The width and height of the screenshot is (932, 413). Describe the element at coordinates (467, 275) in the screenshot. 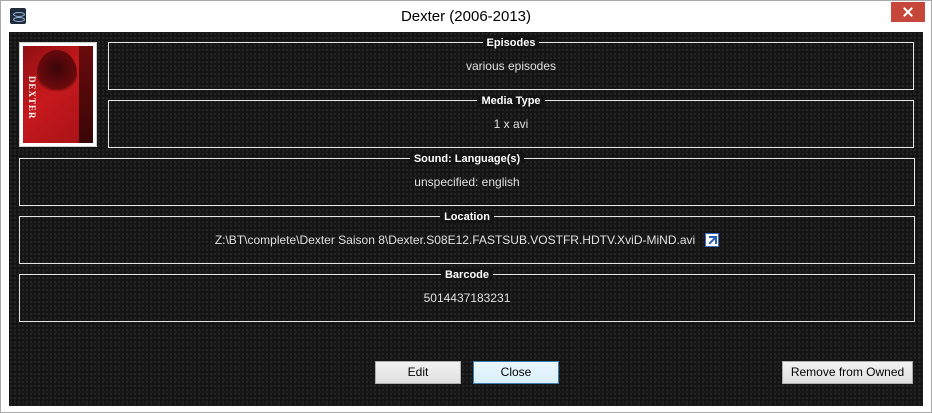

I see `barcode-label: Barcode` at that location.